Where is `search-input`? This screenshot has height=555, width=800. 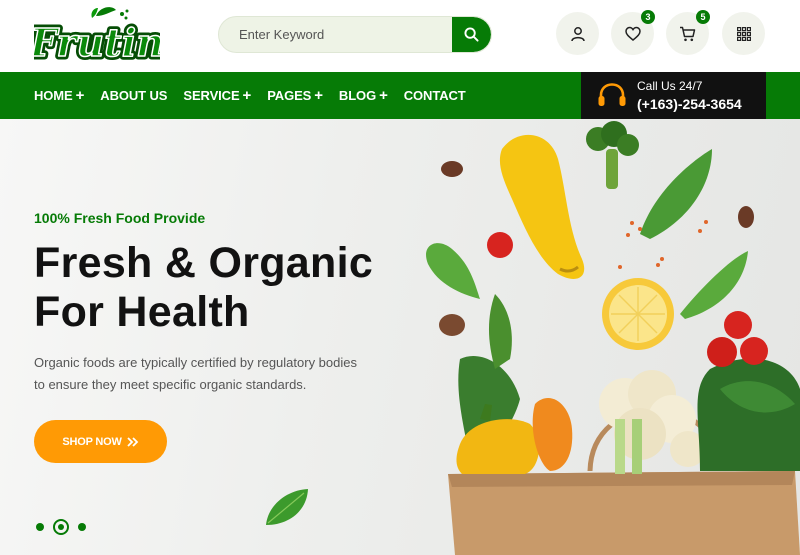 search-input is located at coordinates (337, 34).